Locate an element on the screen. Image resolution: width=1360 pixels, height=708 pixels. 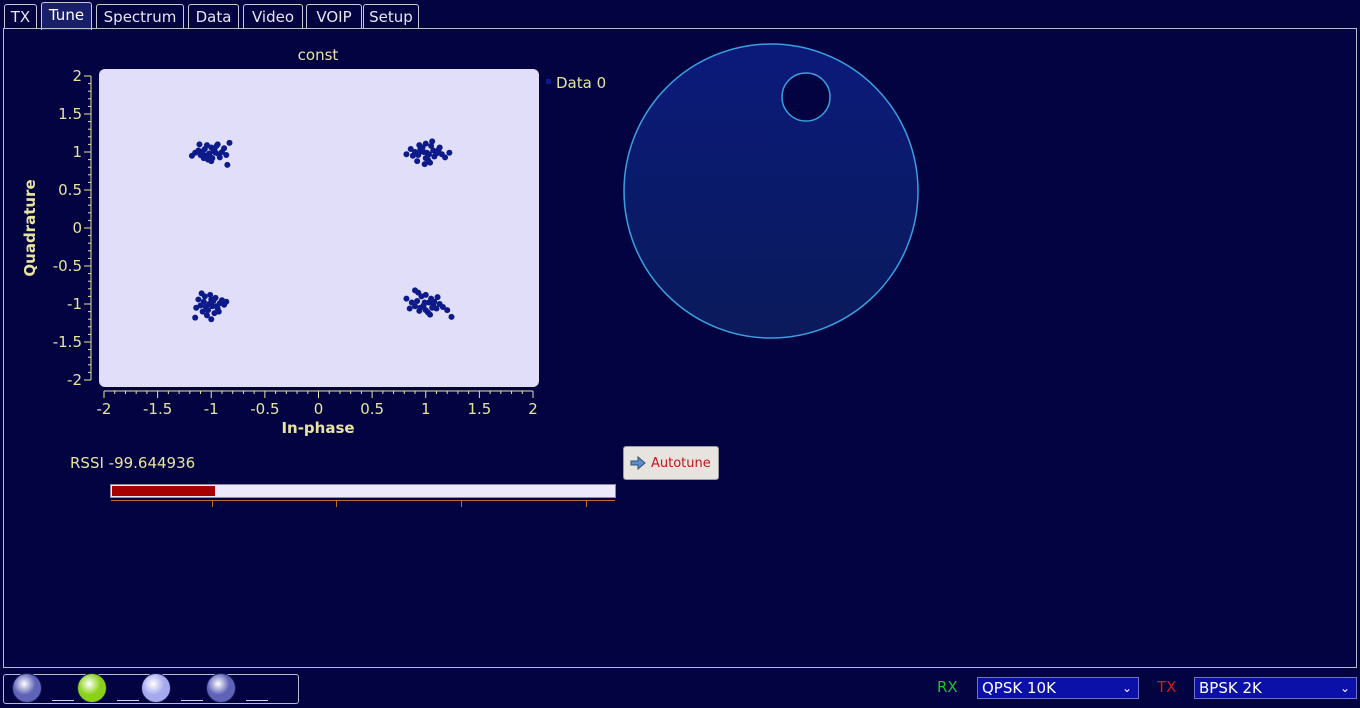
x-tick-label: -1.5 is located at coordinates (157, 409).